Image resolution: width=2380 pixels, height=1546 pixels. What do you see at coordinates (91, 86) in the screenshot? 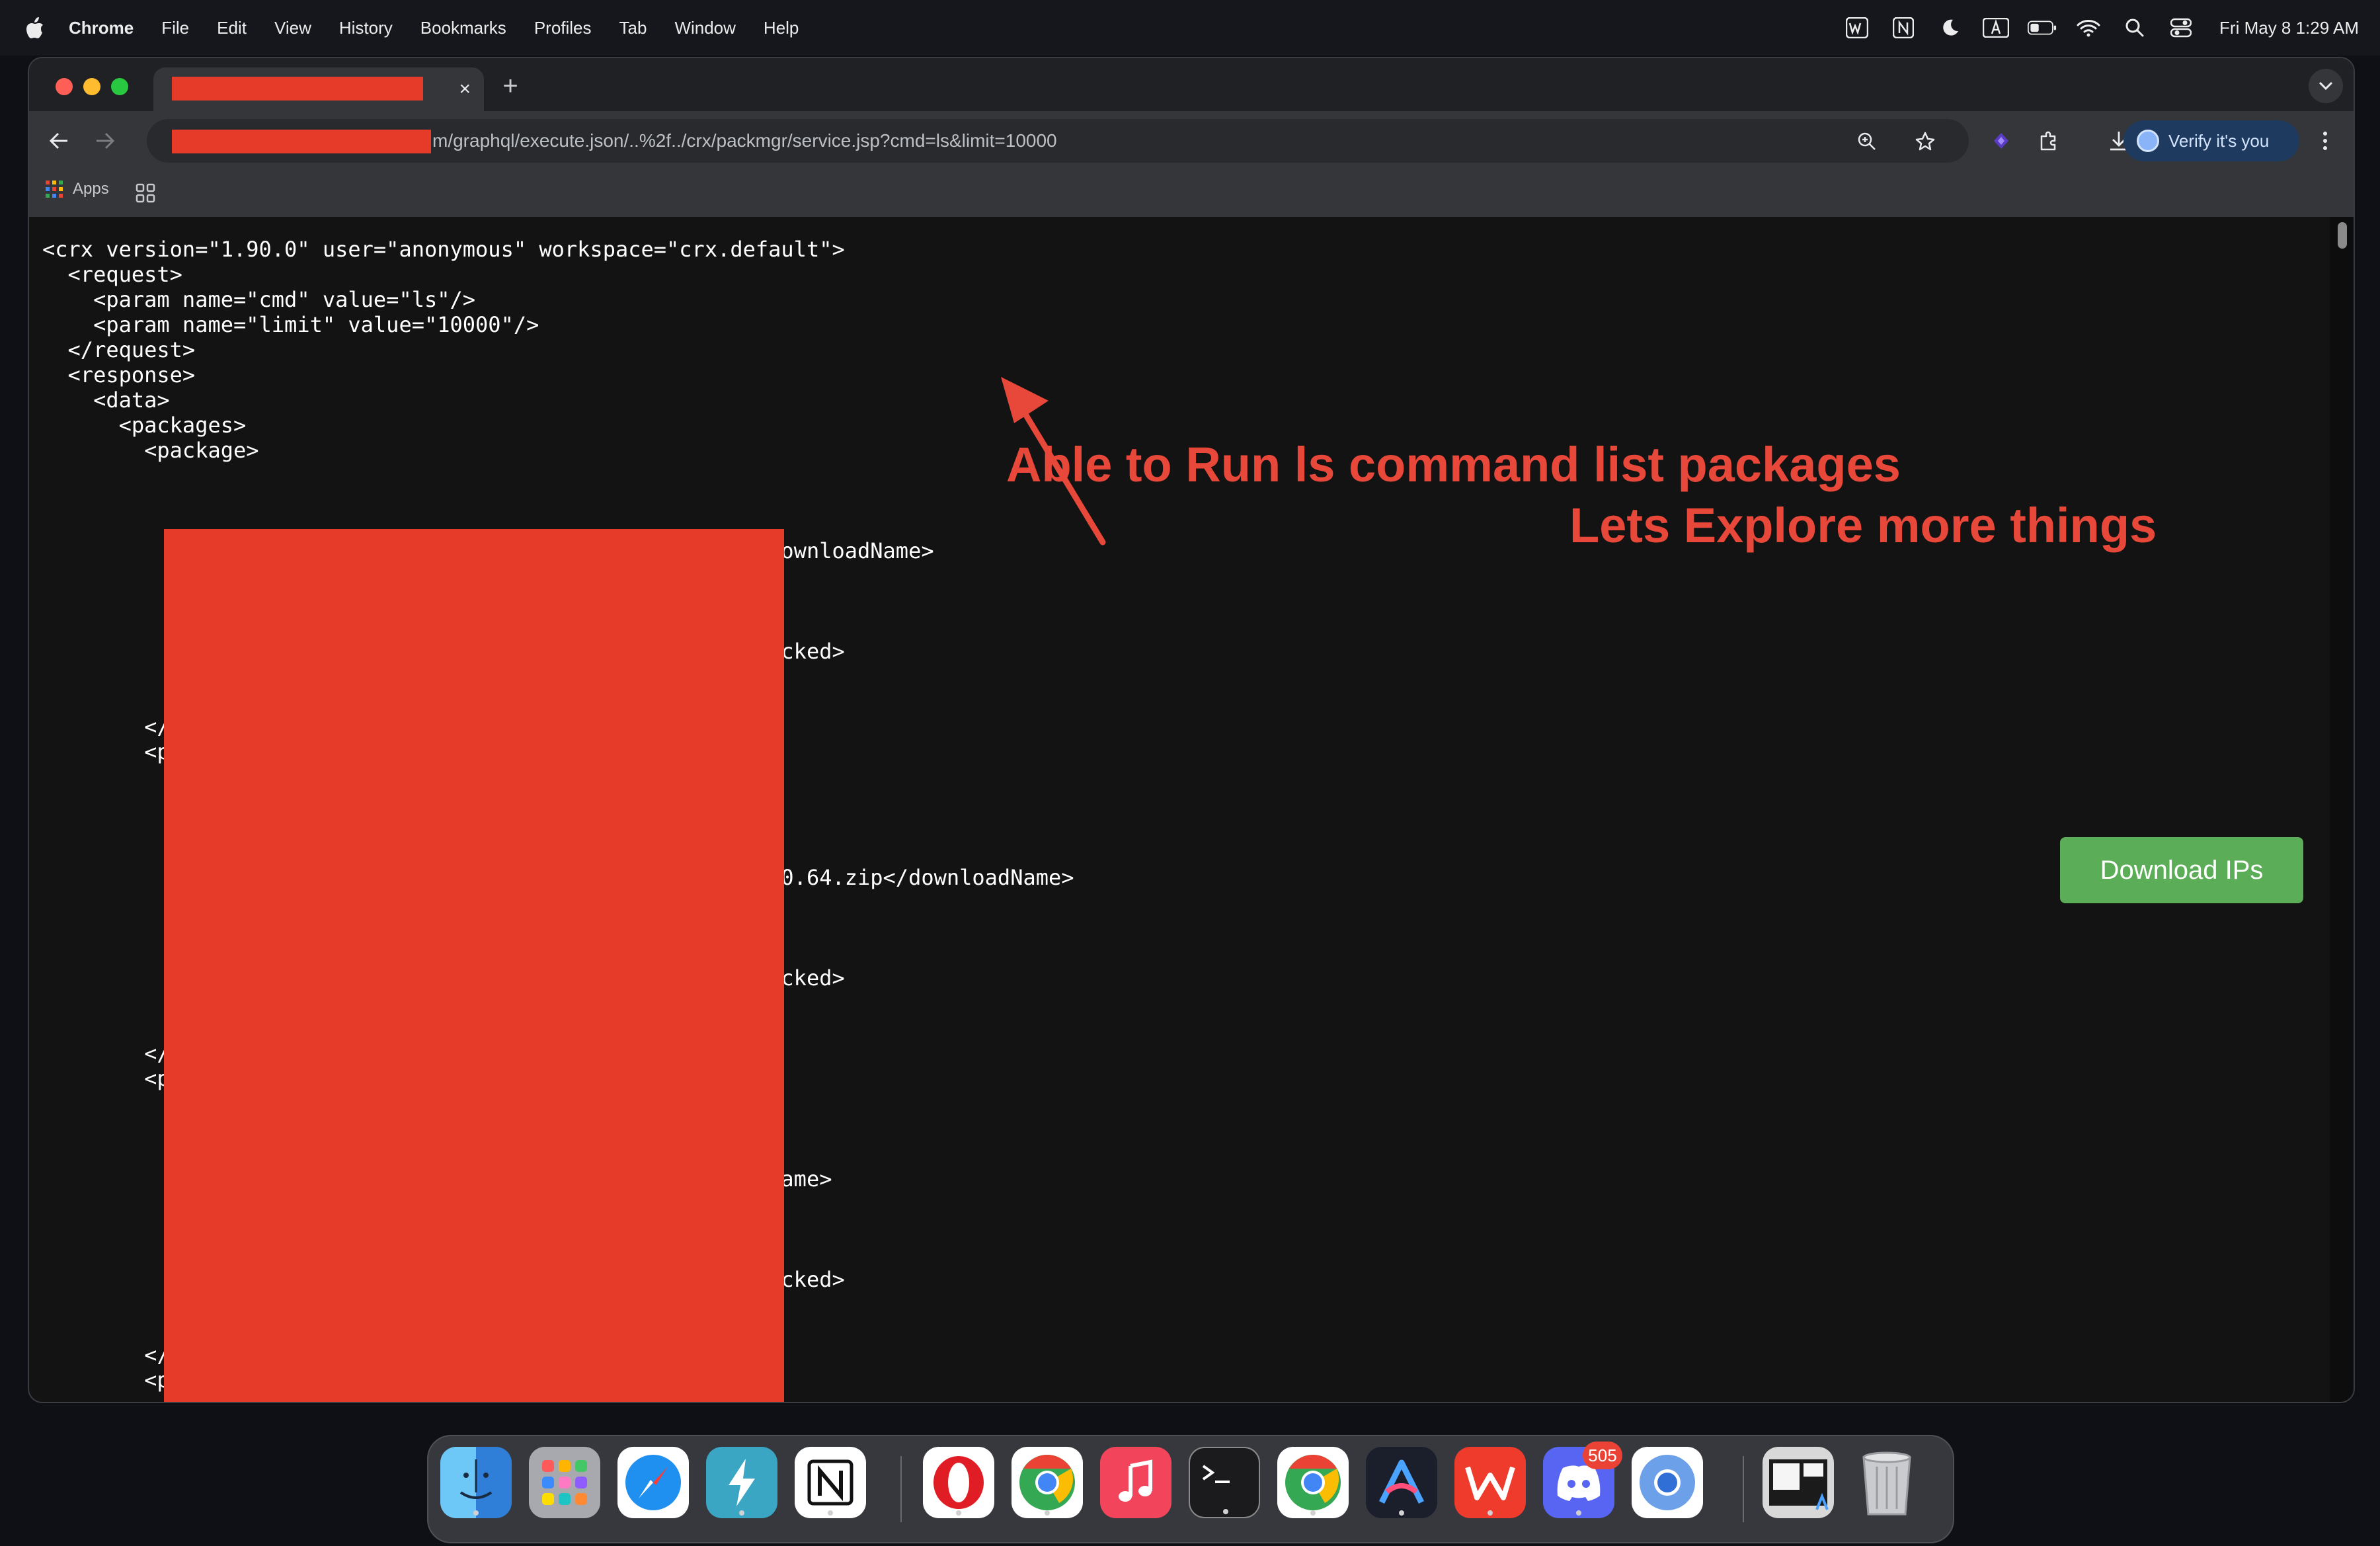
I see `window-minimize-button` at bounding box center [91, 86].